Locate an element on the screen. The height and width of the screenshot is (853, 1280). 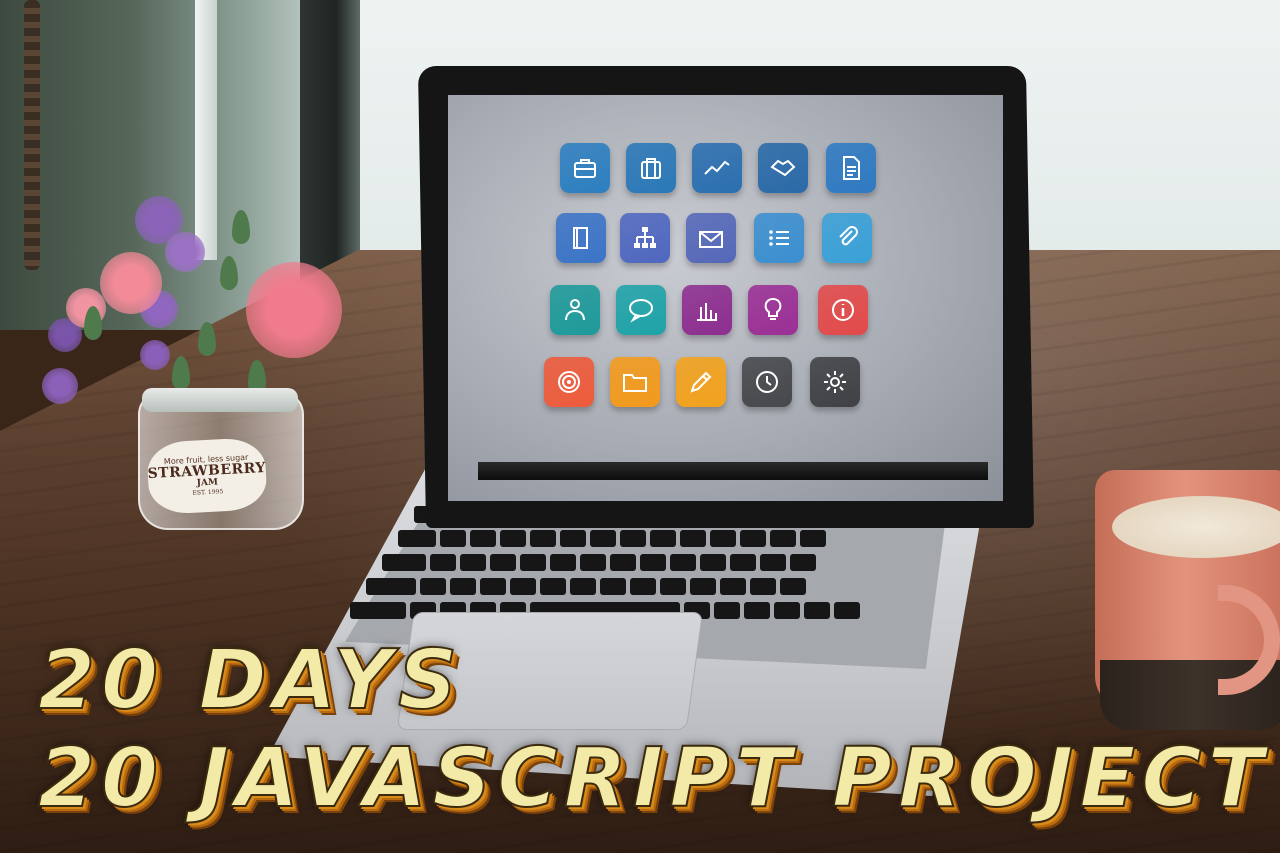
chat-bubble-icon is located at coordinates (641, 311).